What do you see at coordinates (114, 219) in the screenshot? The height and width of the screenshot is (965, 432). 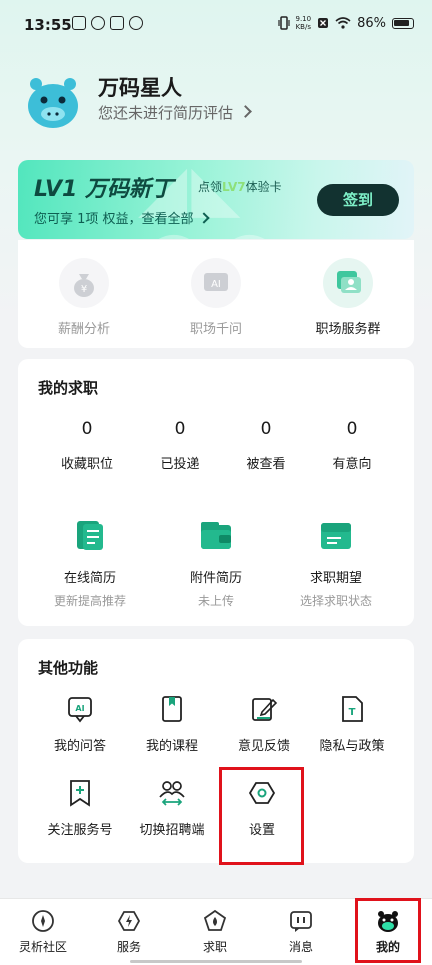 I see `benefits-text: 您可享 1项 权益，查看全部` at bounding box center [114, 219].